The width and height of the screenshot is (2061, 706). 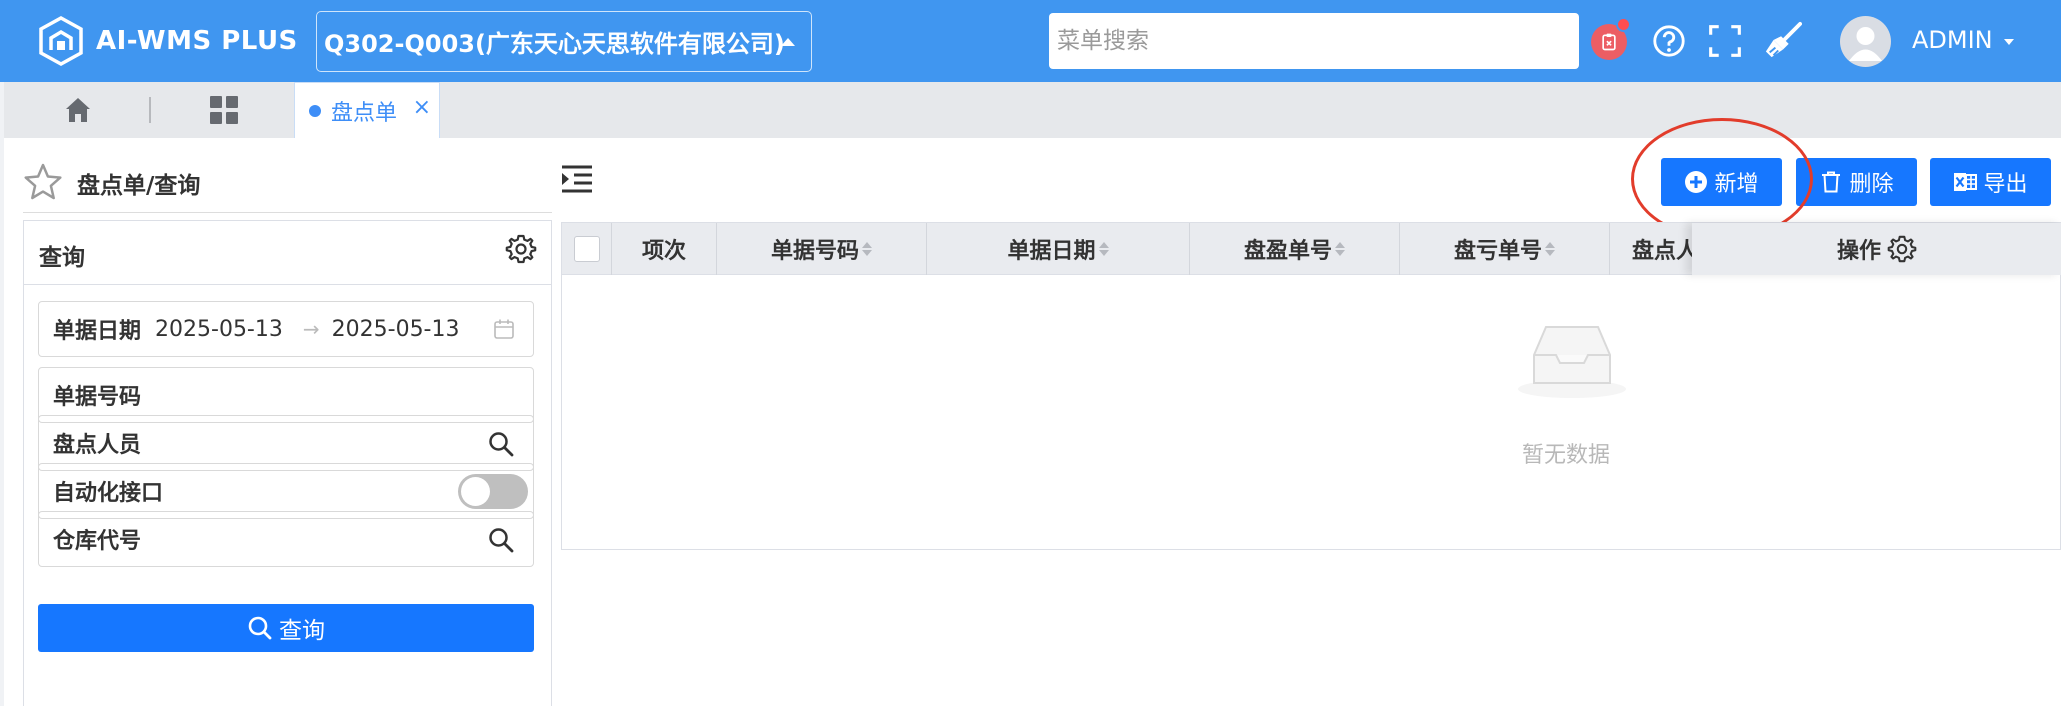 What do you see at coordinates (302, 631) in the screenshot?
I see `query-button-label: 查询` at bounding box center [302, 631].